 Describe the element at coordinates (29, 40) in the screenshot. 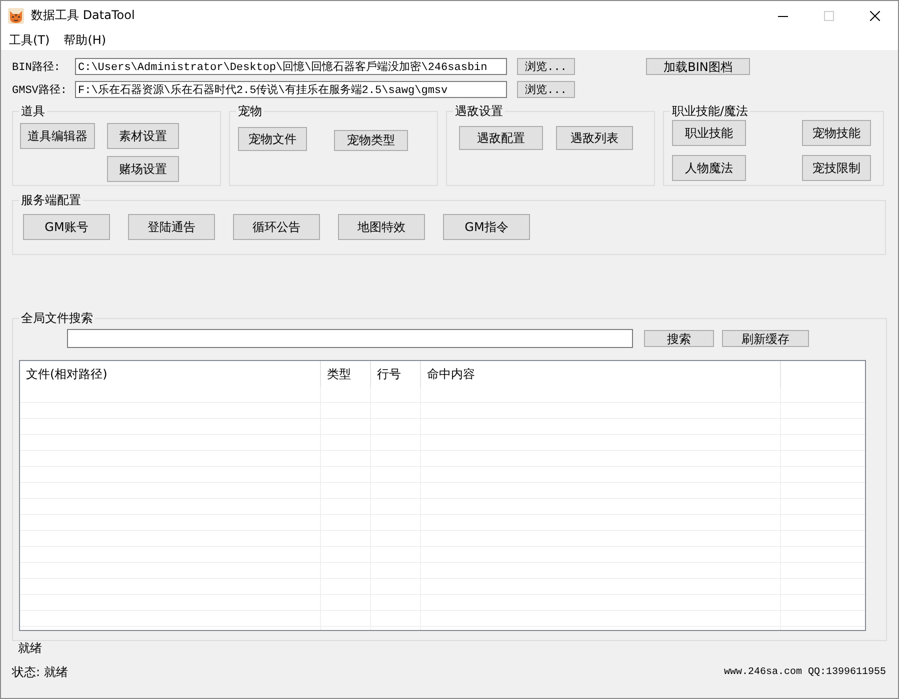

I see `menu-item: 工具(T)` at that location.